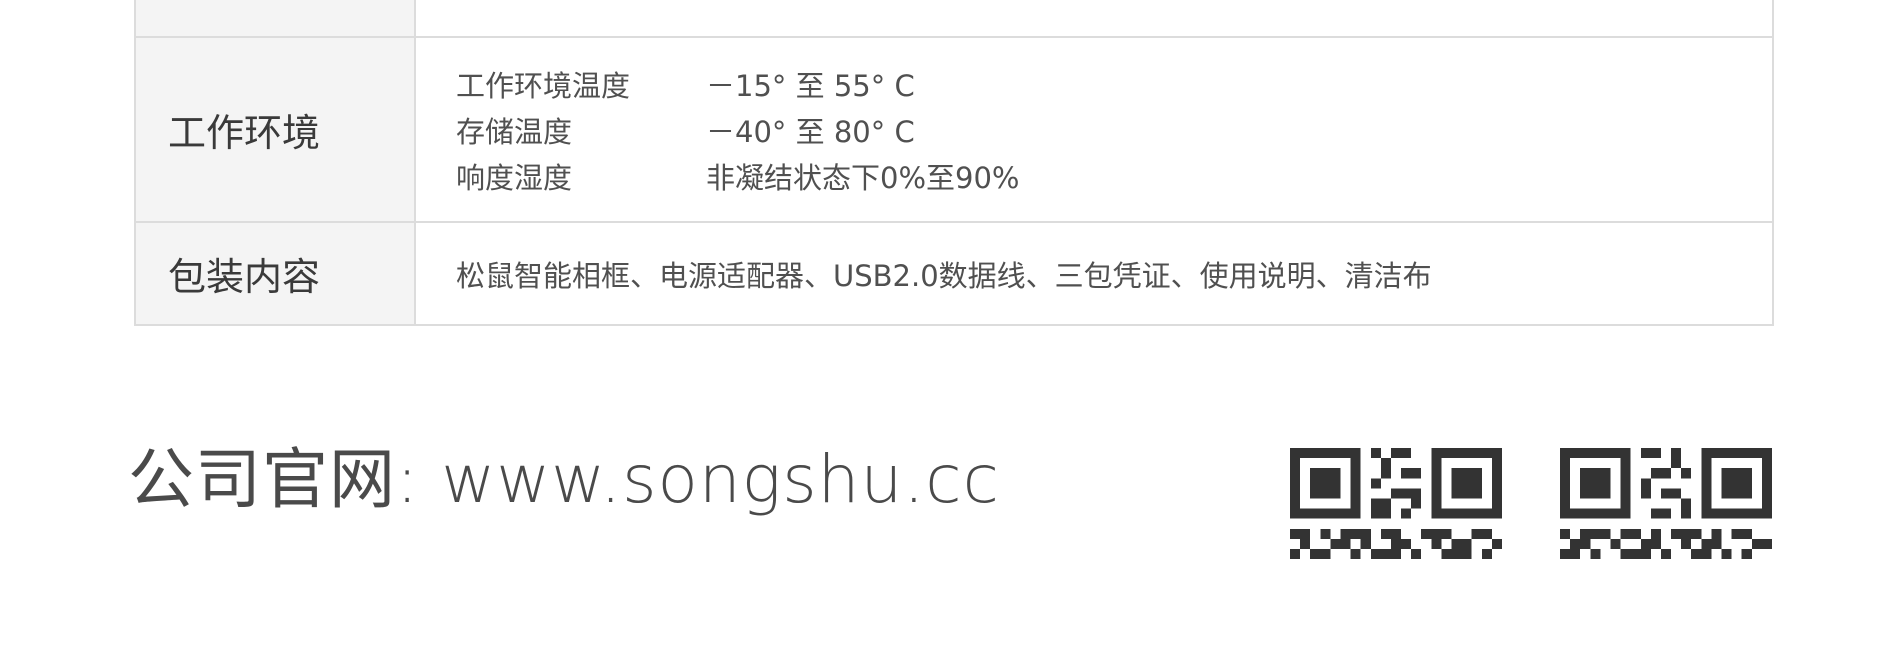 This screenshot has height=660, width=1896. Describe the element at coordinates (1114, 84) in the screenshot. I see `list-item: 工作环境温度 －15° 至 55° C` at that location.